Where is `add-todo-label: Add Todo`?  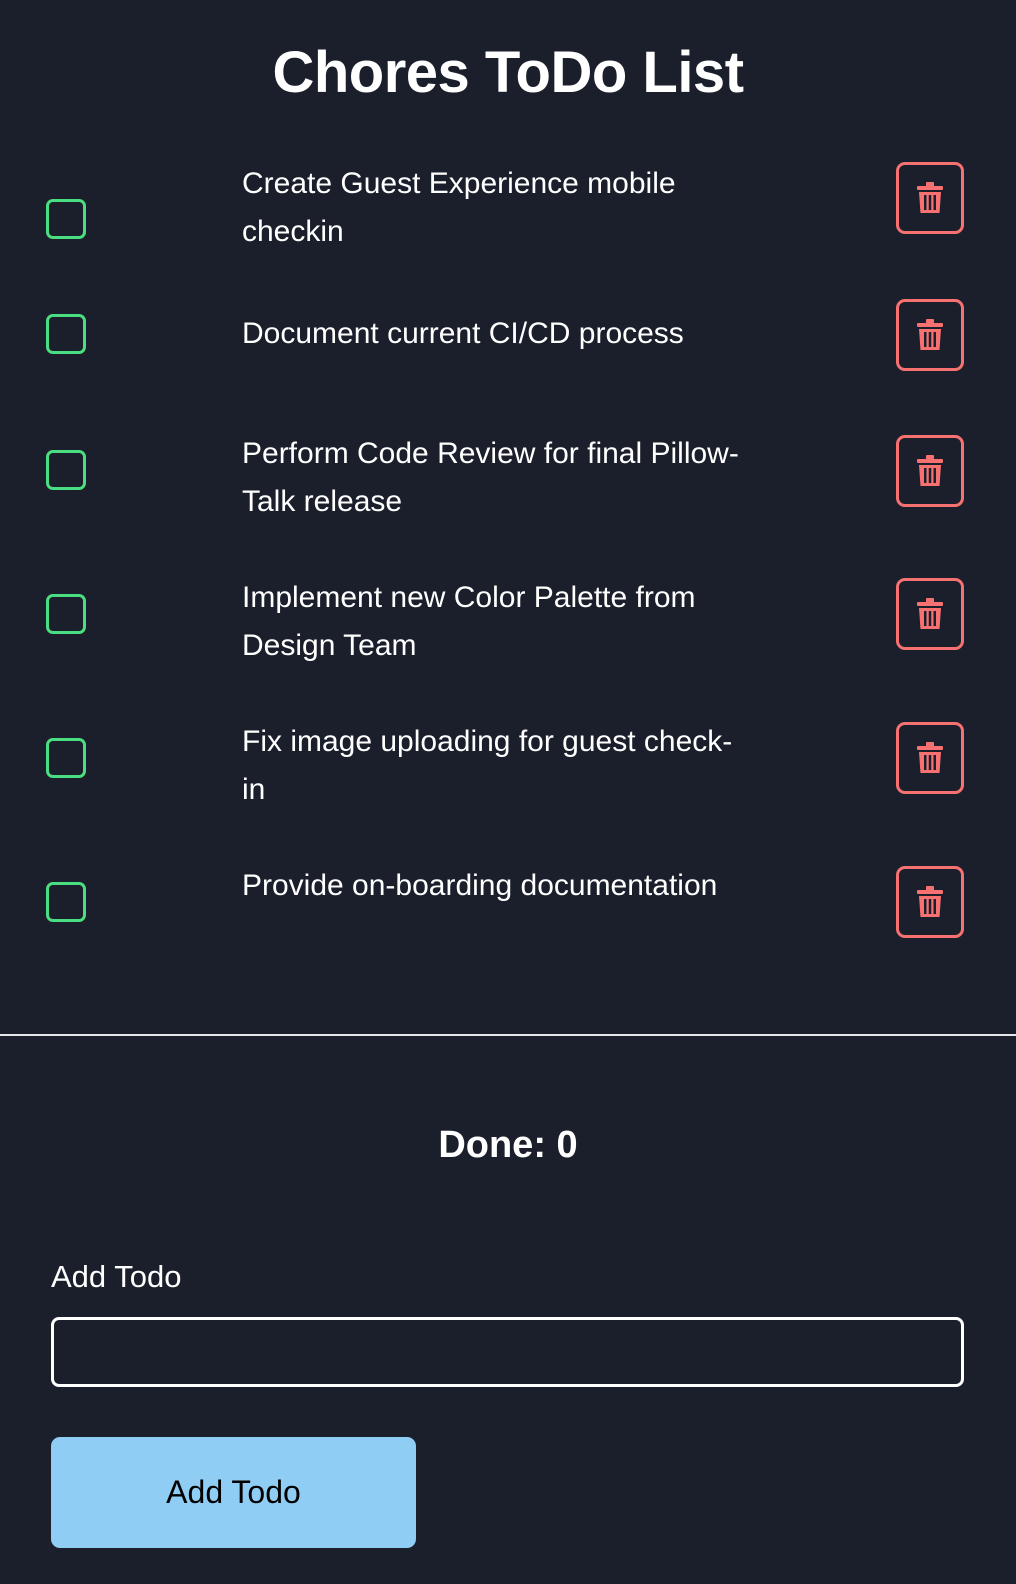
add-todo-label: Add Todo is located at coordinates (116, 1276).